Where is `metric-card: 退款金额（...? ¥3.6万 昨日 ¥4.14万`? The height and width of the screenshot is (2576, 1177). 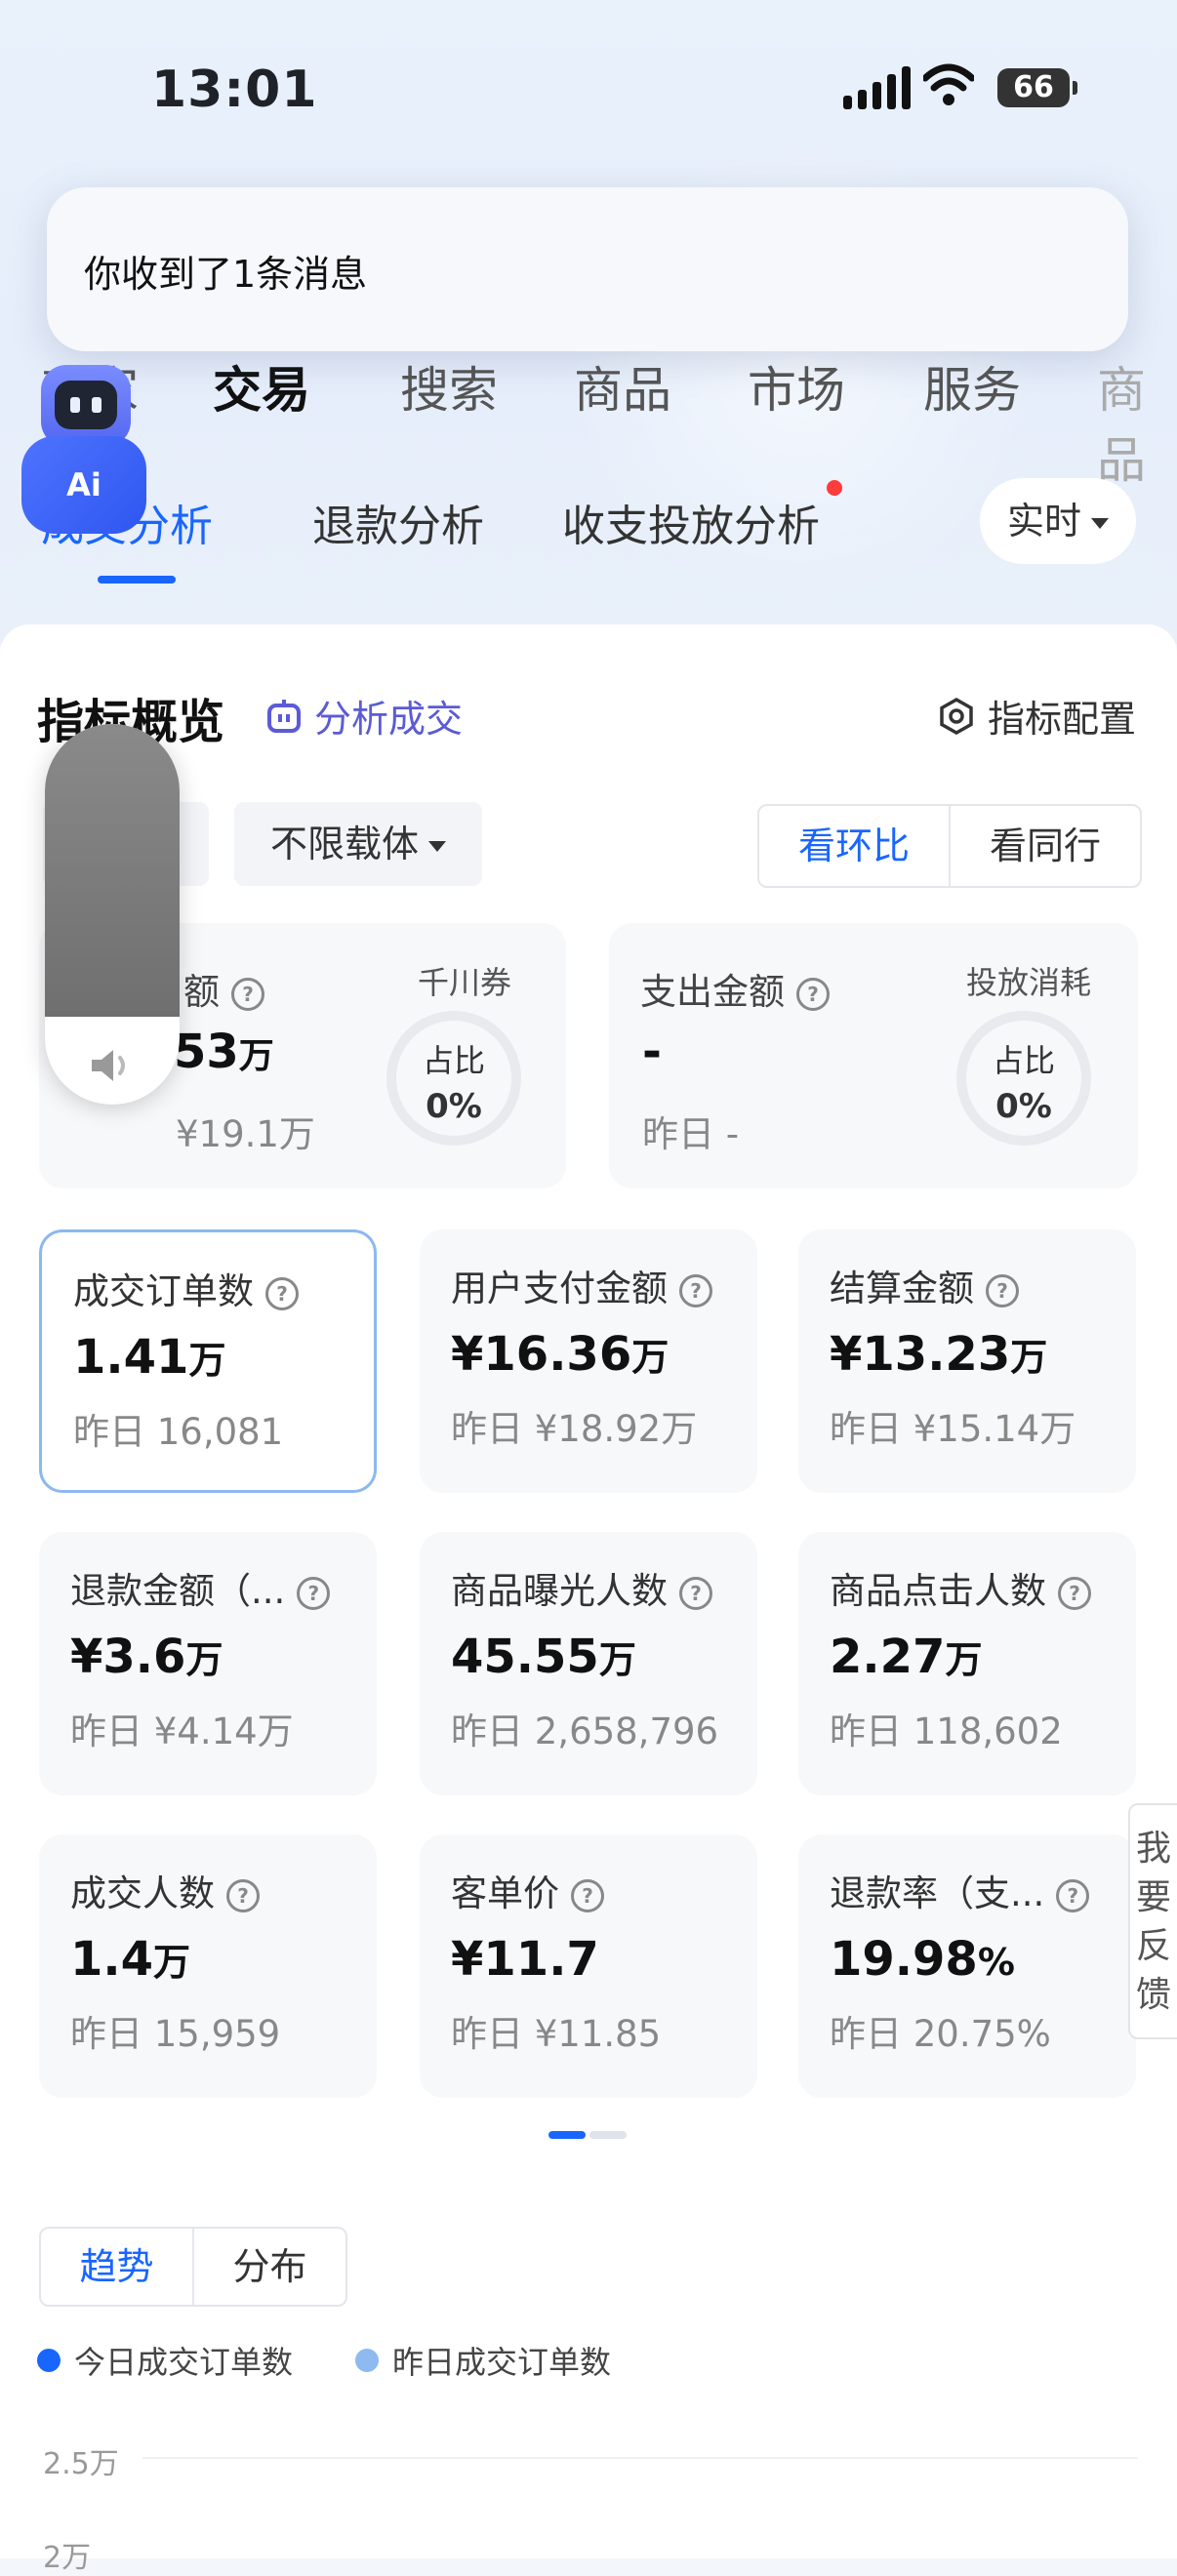 metric-card: 退款金额（...? ¥3.6万 昨日 ¥4.14万 is located at coordinates (208, 1663).